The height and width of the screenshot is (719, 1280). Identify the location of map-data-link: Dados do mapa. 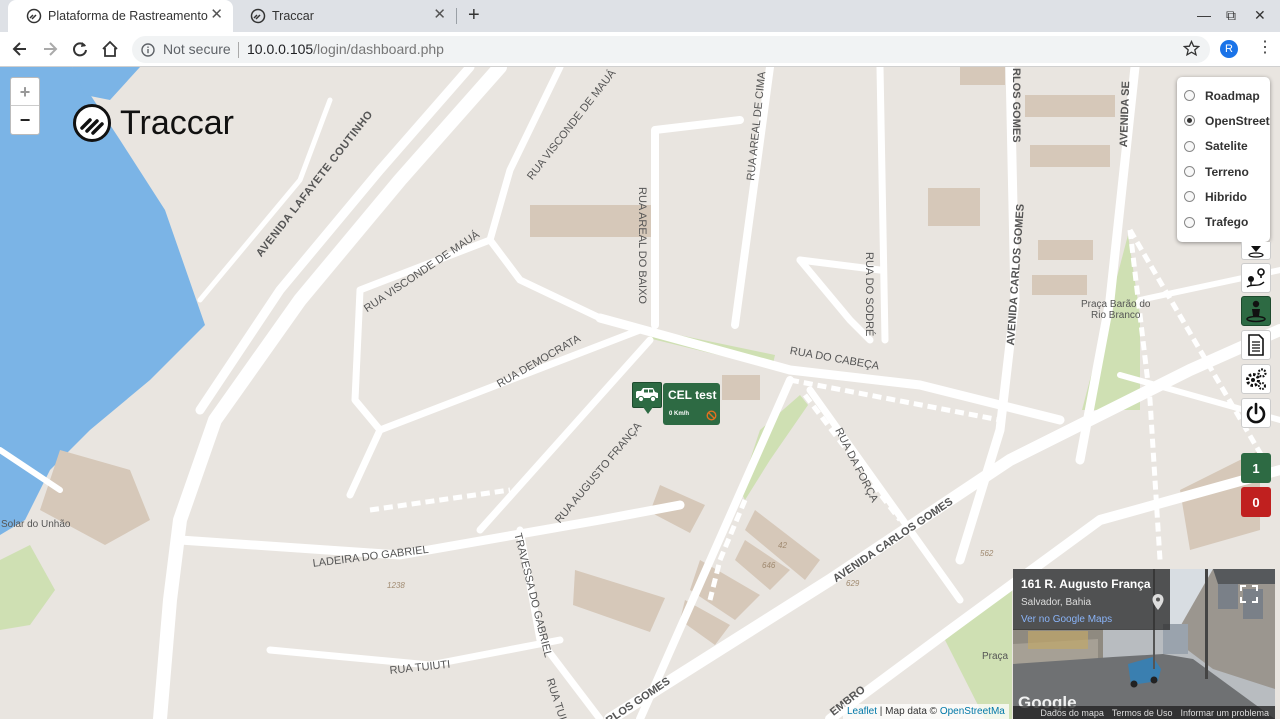
(1072, 713).